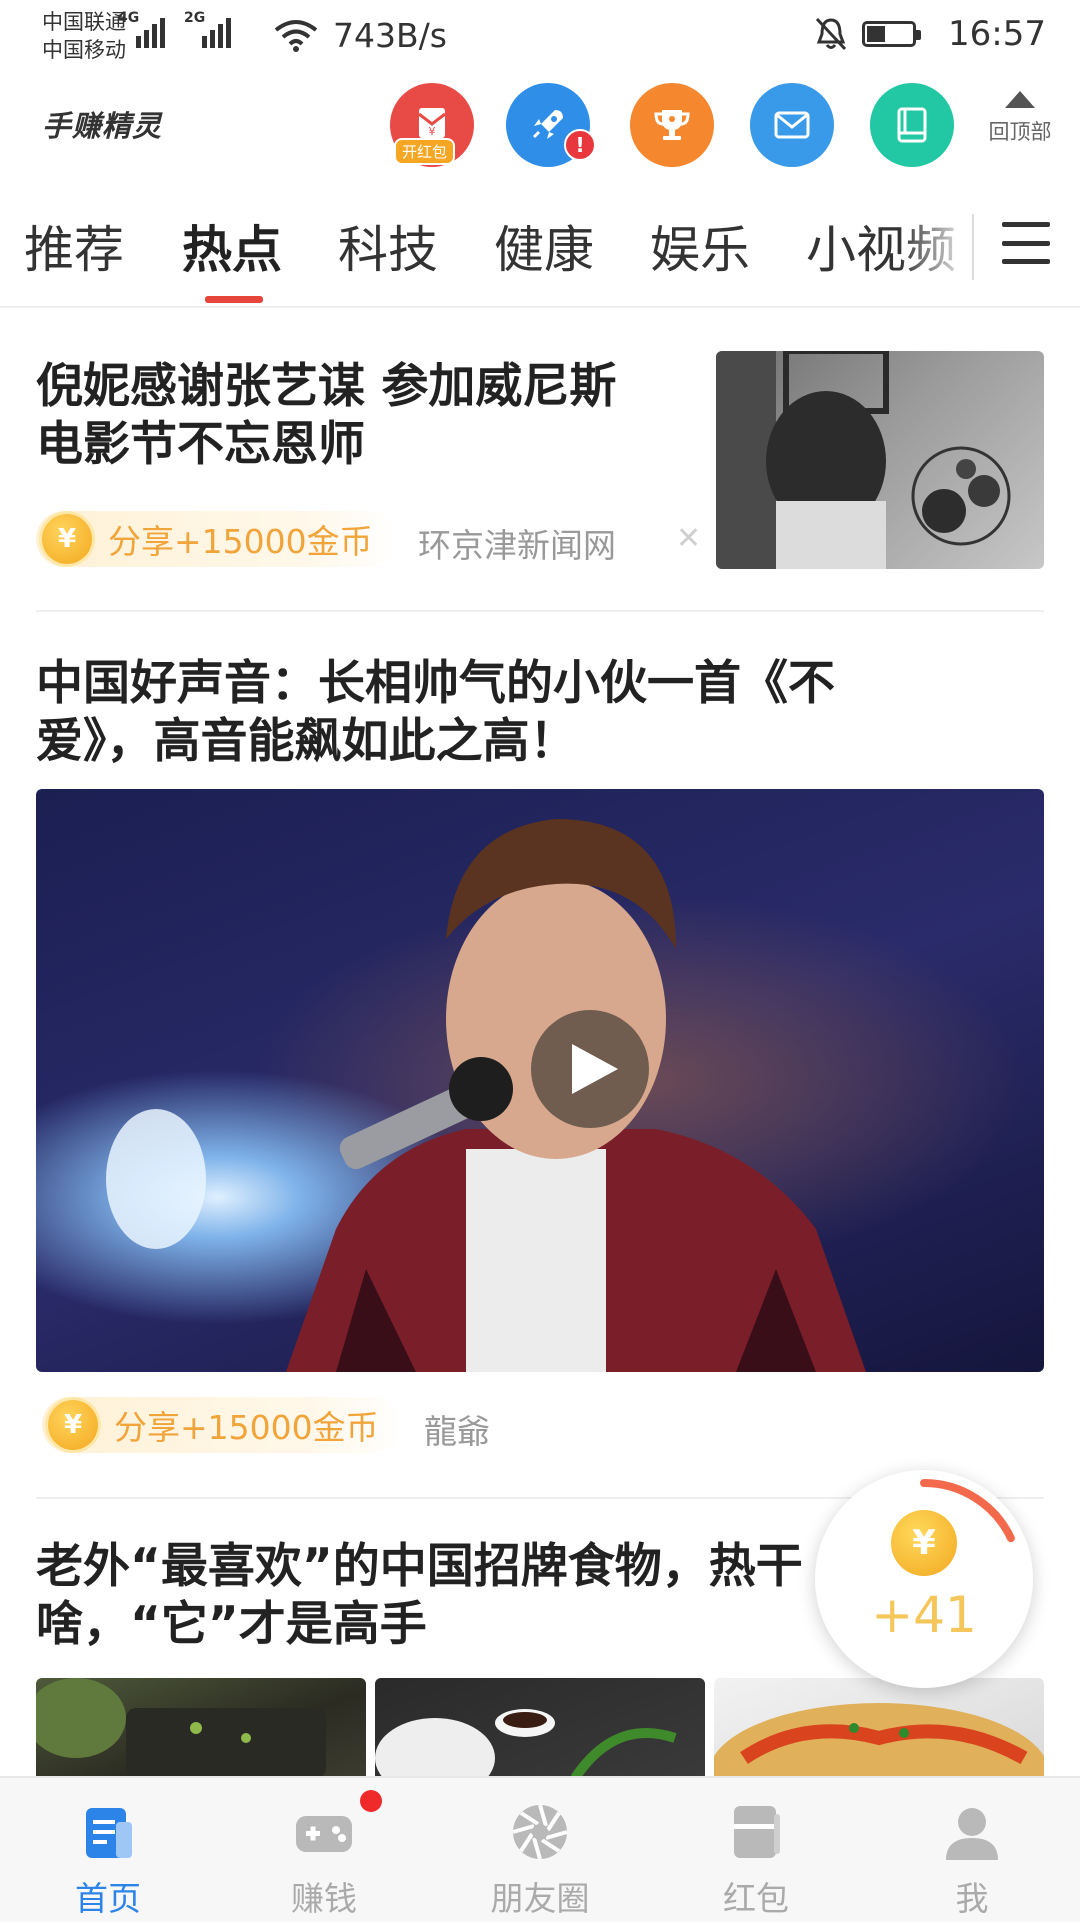 This screenshot has height=1922, width=1080. Describe the element at coordinates (84, 50) in the screenshot. I see `carrier-2: 中国移动` at that location.